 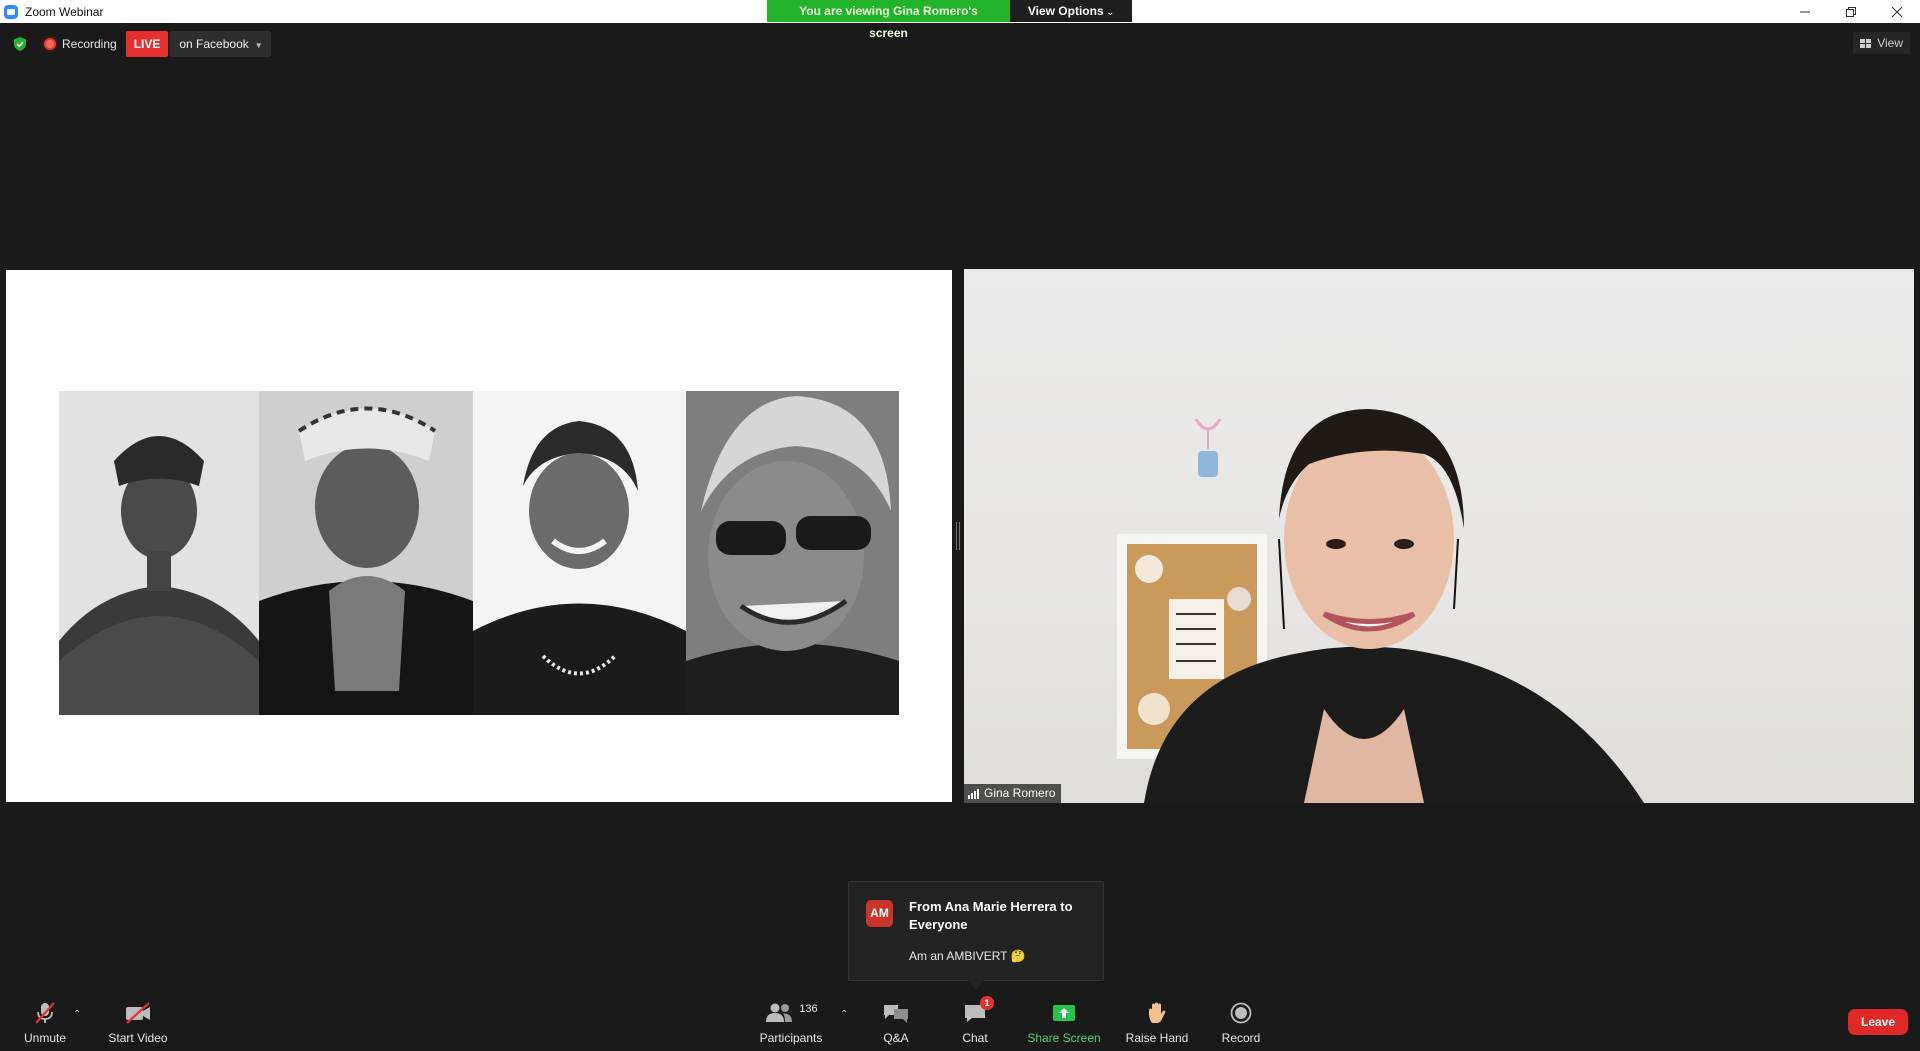 What do you see at coordinates (77, 1014) in the screenshot?
I see `audio-options-caret-icon: ⌃` at bounding box center [77, 1014].